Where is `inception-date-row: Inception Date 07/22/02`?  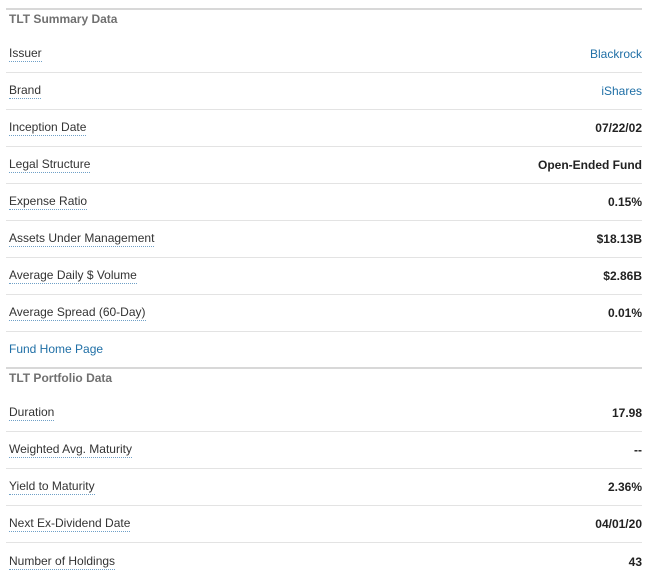
inception-date-row: Inception Date 07/22/02 is located at coordinates (324, 128).